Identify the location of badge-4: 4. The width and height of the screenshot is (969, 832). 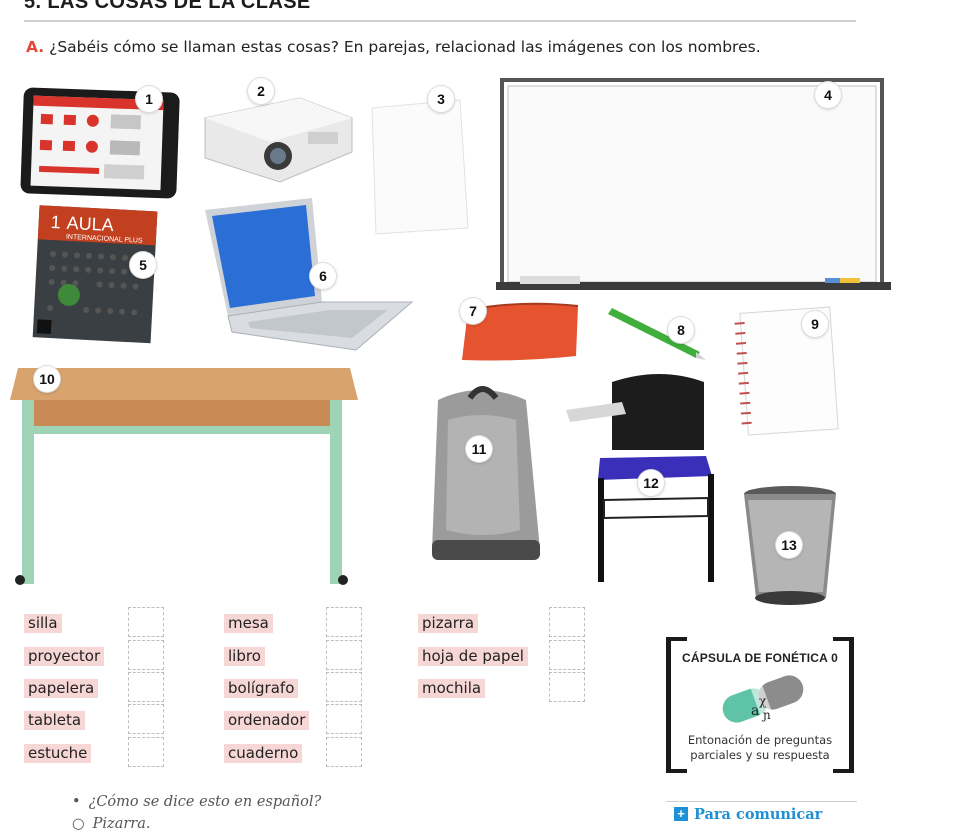
(828, 95).